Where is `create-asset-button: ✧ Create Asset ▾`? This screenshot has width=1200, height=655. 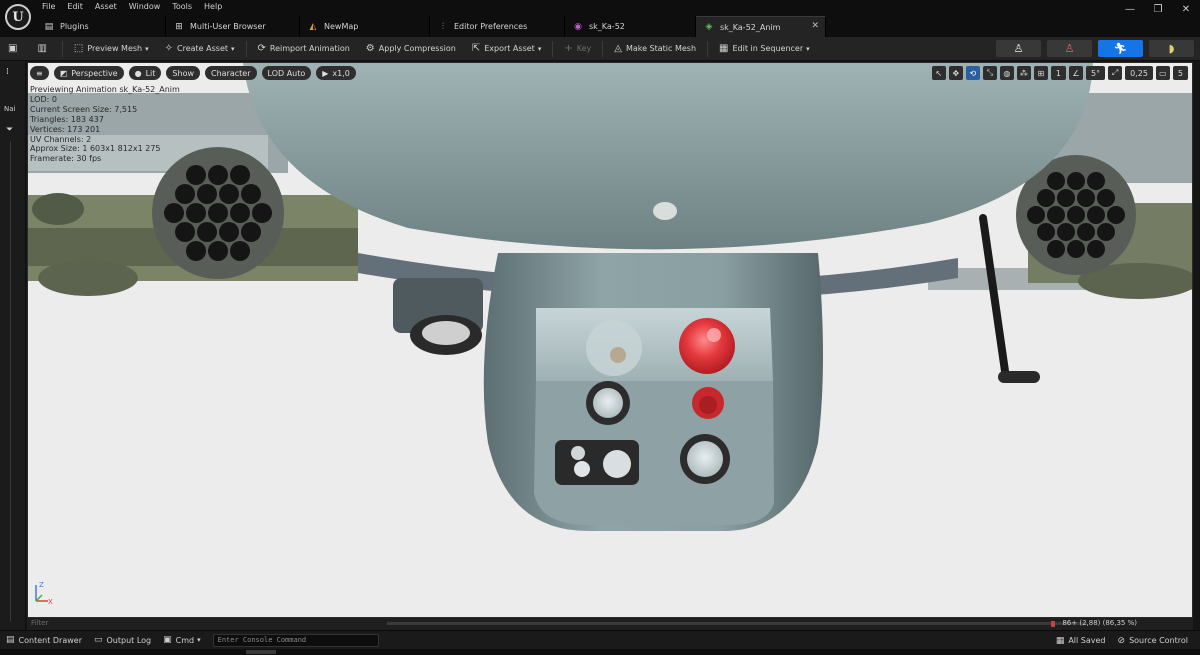
create-asset-button: ✧ Create Asset ▾ is located at coordinates (200, 49).